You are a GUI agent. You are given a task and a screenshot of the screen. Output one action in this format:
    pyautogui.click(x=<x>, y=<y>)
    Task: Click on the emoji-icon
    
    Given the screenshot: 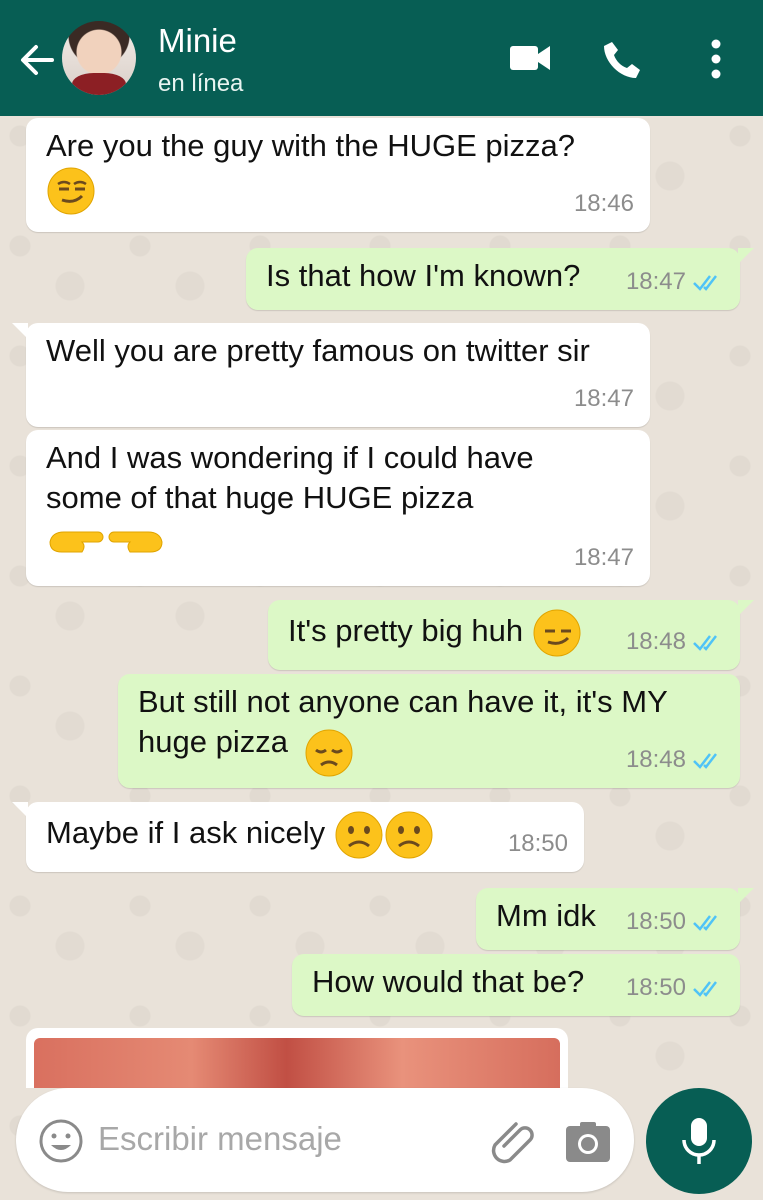 What is the action you would take?
    pyautogui.click(x=61, y=1141)
    